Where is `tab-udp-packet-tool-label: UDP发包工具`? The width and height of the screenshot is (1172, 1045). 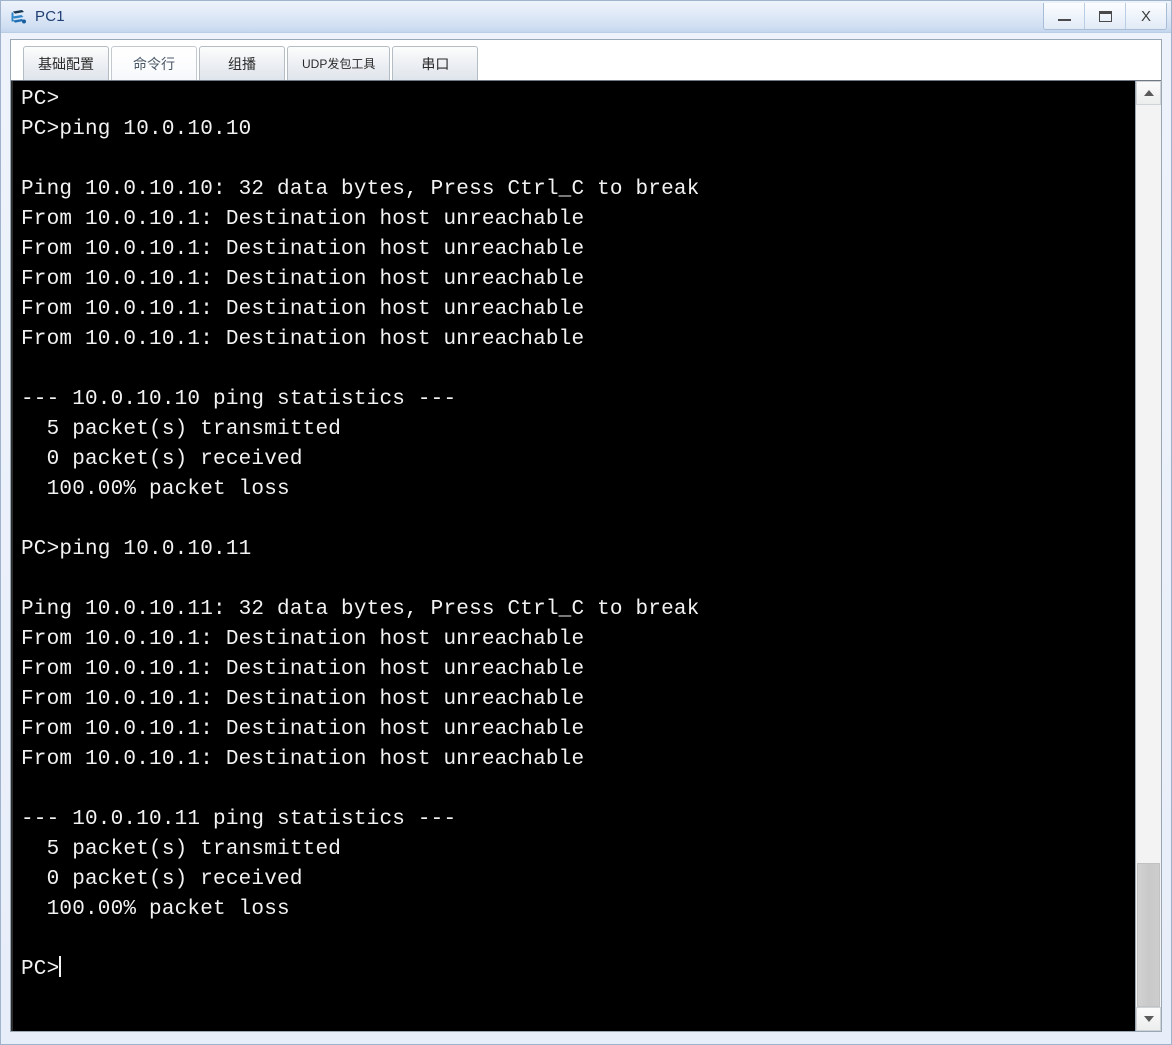
tab-udp-packet-tool-label: UDP发包工具 is located at coordinates (339, 64).